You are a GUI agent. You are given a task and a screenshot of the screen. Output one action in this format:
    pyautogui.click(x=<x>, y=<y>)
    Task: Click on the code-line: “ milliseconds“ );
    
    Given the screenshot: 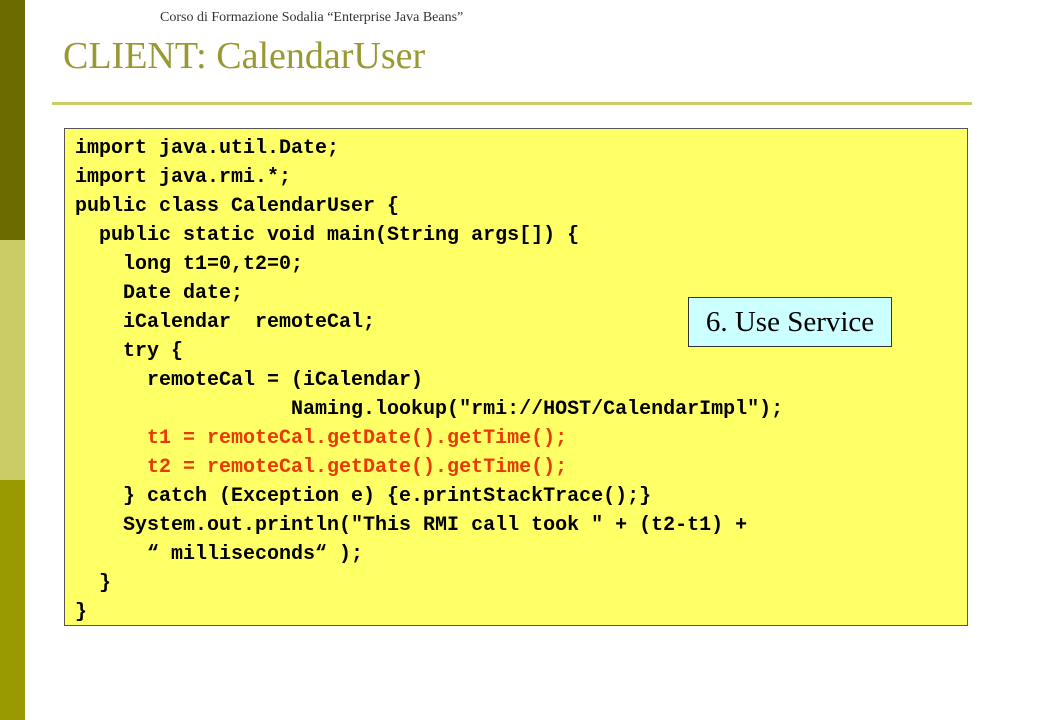 What is the action you would take?
    pyautogui.click(x=219, y=554)
    